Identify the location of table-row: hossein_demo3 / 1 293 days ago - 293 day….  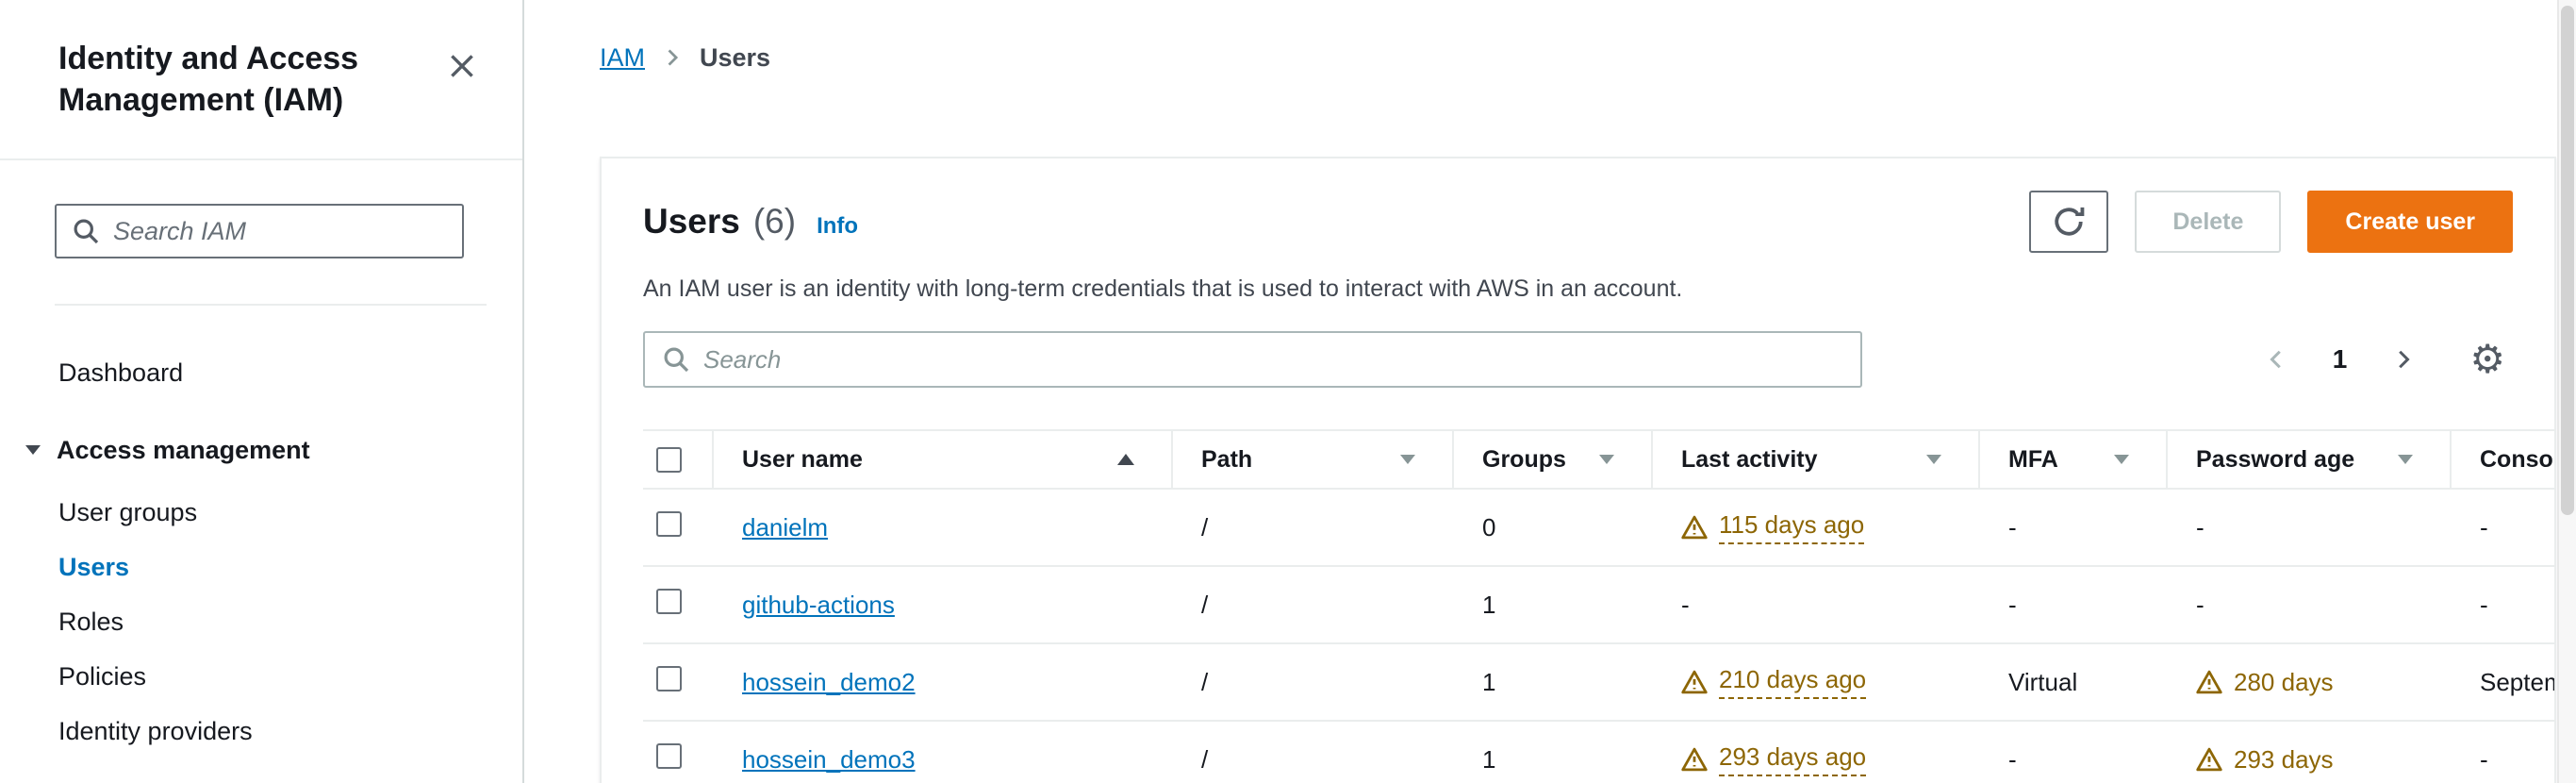
(1598, 752).